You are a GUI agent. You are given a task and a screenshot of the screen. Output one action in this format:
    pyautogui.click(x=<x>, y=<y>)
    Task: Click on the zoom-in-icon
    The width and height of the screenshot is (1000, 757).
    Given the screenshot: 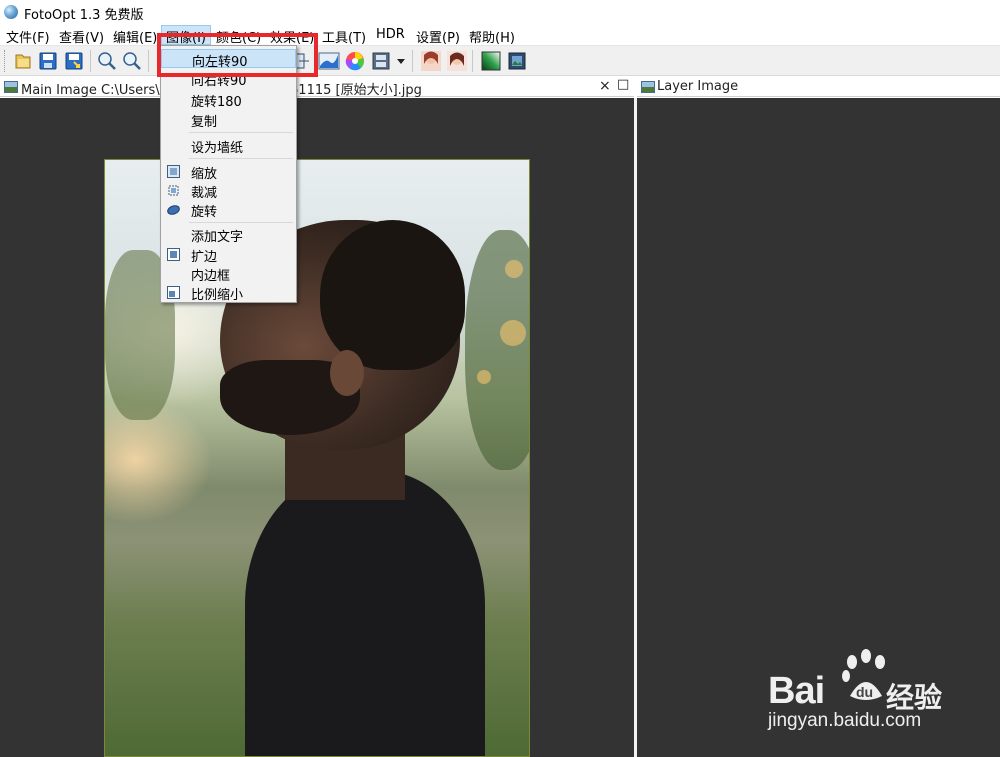 What is the action you would take?
    pyautogui.click(x=107, y=61)
    